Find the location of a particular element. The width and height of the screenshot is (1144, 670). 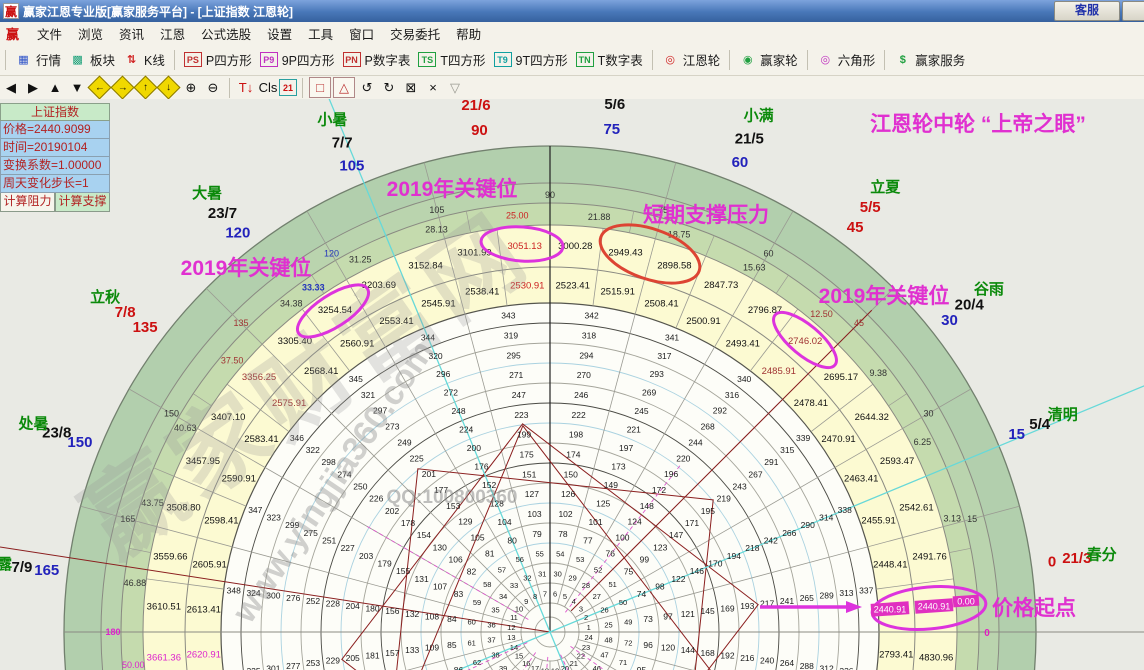

svg-text: 179 is located at coordinates (385, 563).